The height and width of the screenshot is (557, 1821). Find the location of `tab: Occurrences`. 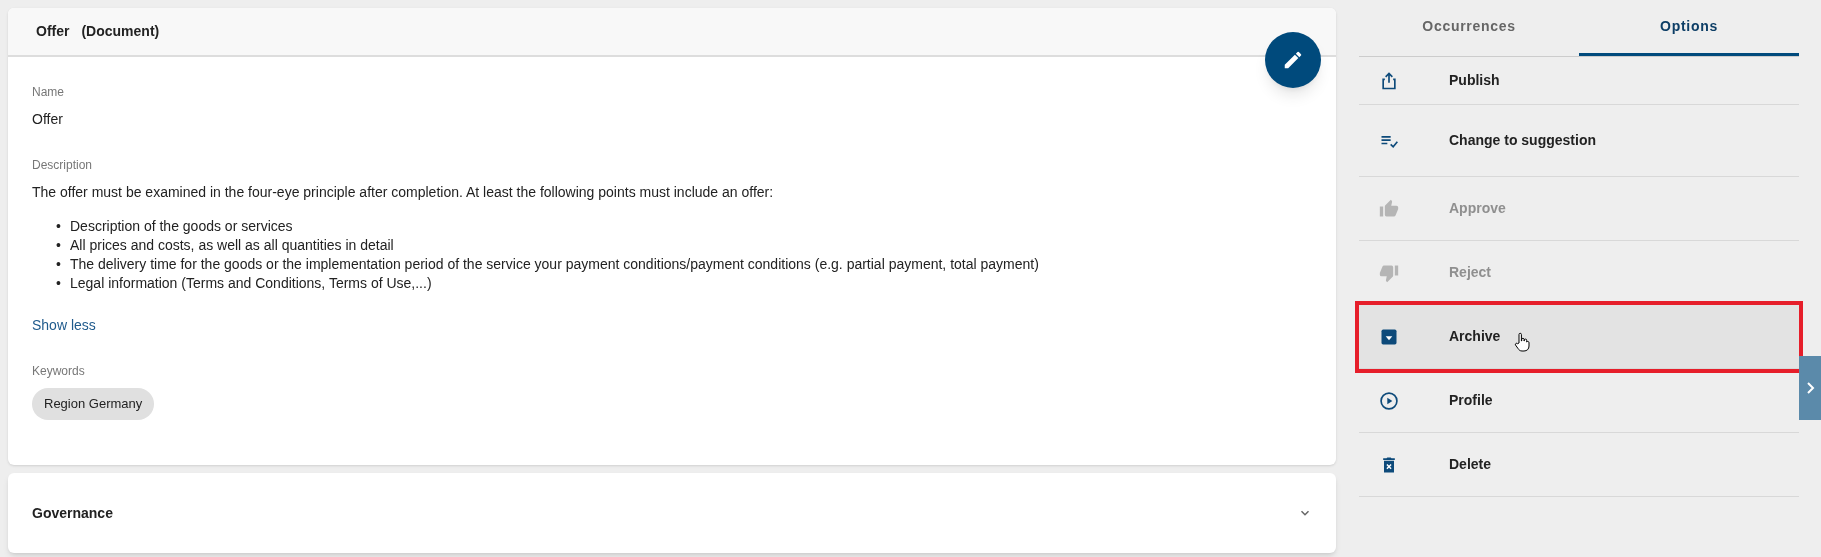

tab: Occurrences is located at coordinates (1469, 28).